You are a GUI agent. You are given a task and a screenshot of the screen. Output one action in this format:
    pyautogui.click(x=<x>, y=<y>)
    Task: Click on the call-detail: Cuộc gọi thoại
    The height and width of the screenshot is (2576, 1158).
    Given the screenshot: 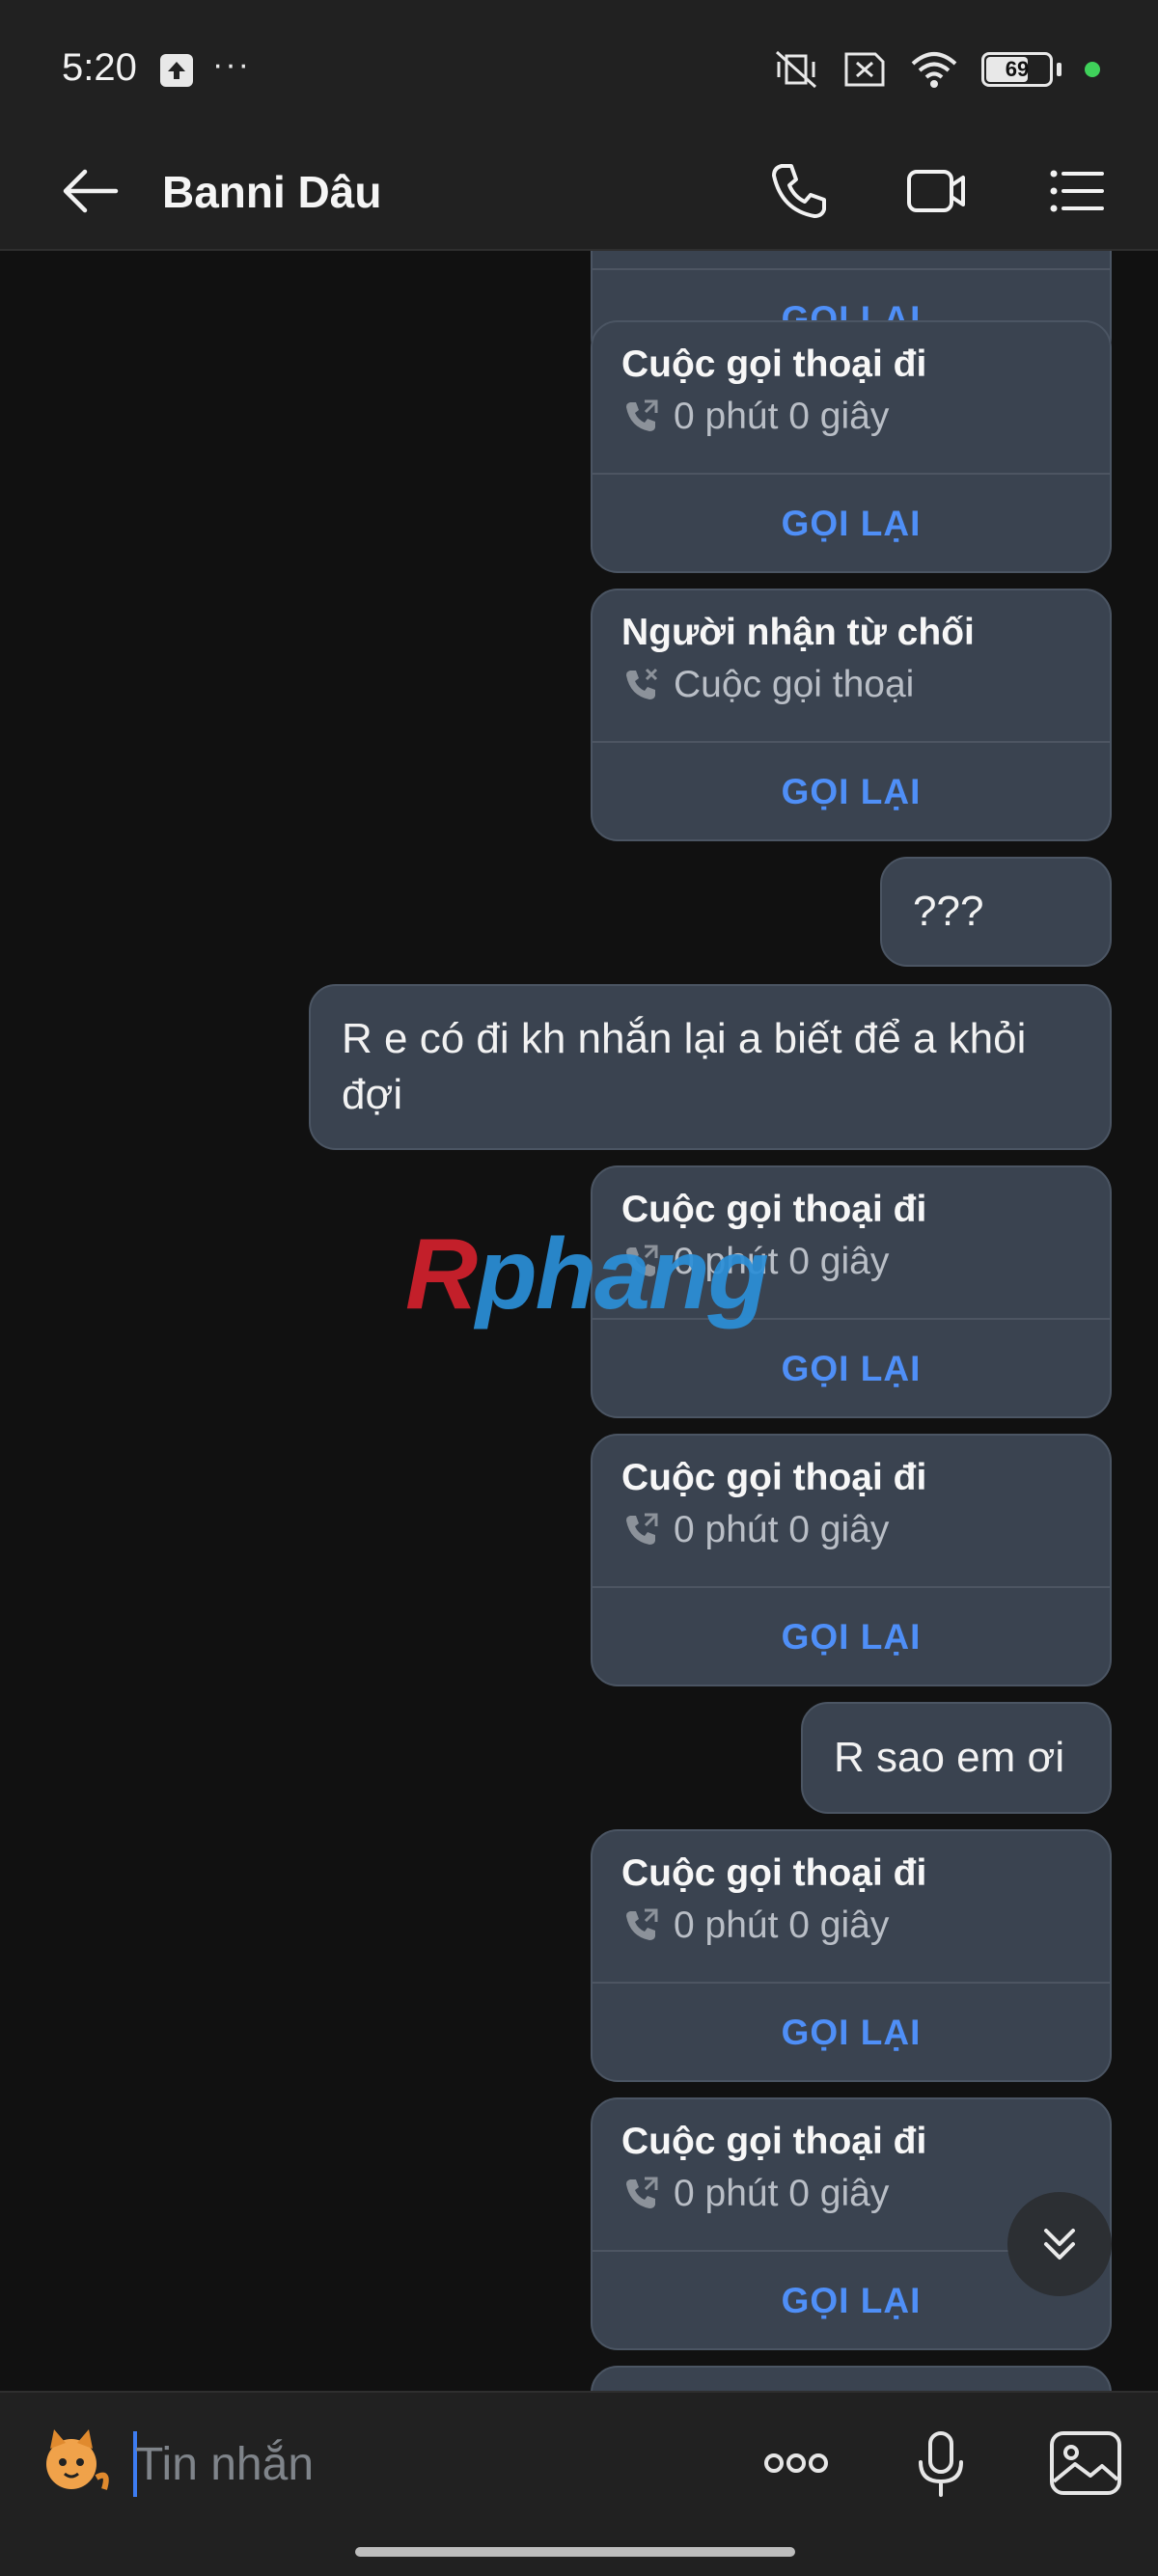 What is the action you would take?
    pyautogui.click(x=767, y=685)
    